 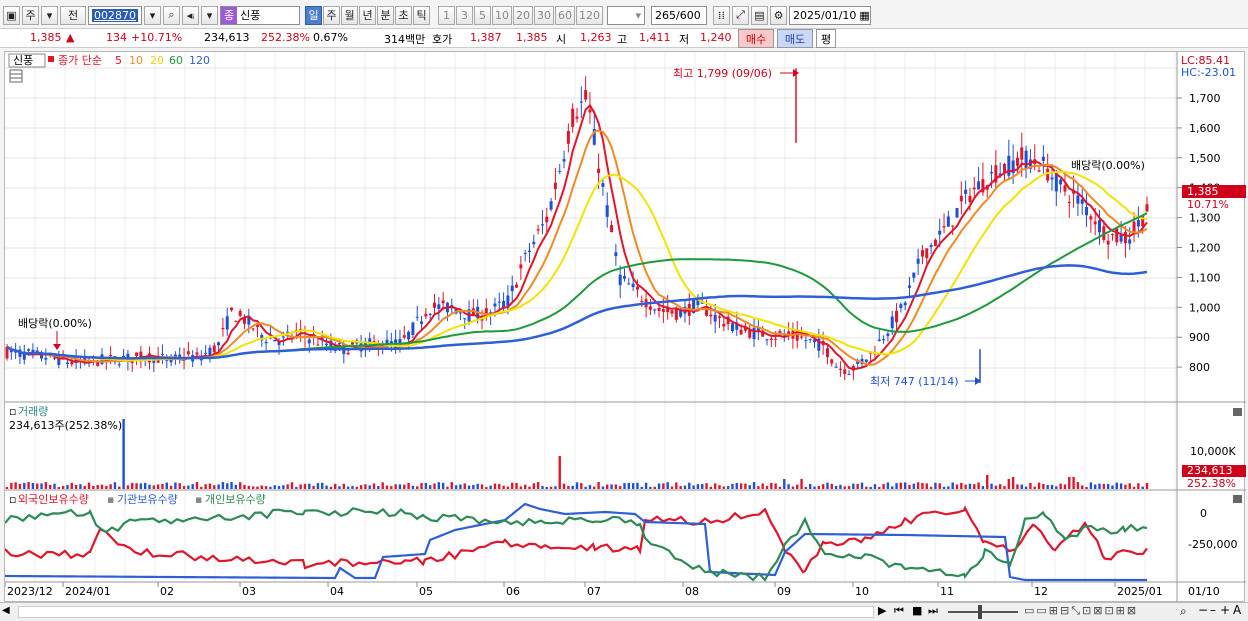 What do you see at coordinates (826, 38) in the screenshot?
I see `even-button: 평` at bounding box center [826, 38].